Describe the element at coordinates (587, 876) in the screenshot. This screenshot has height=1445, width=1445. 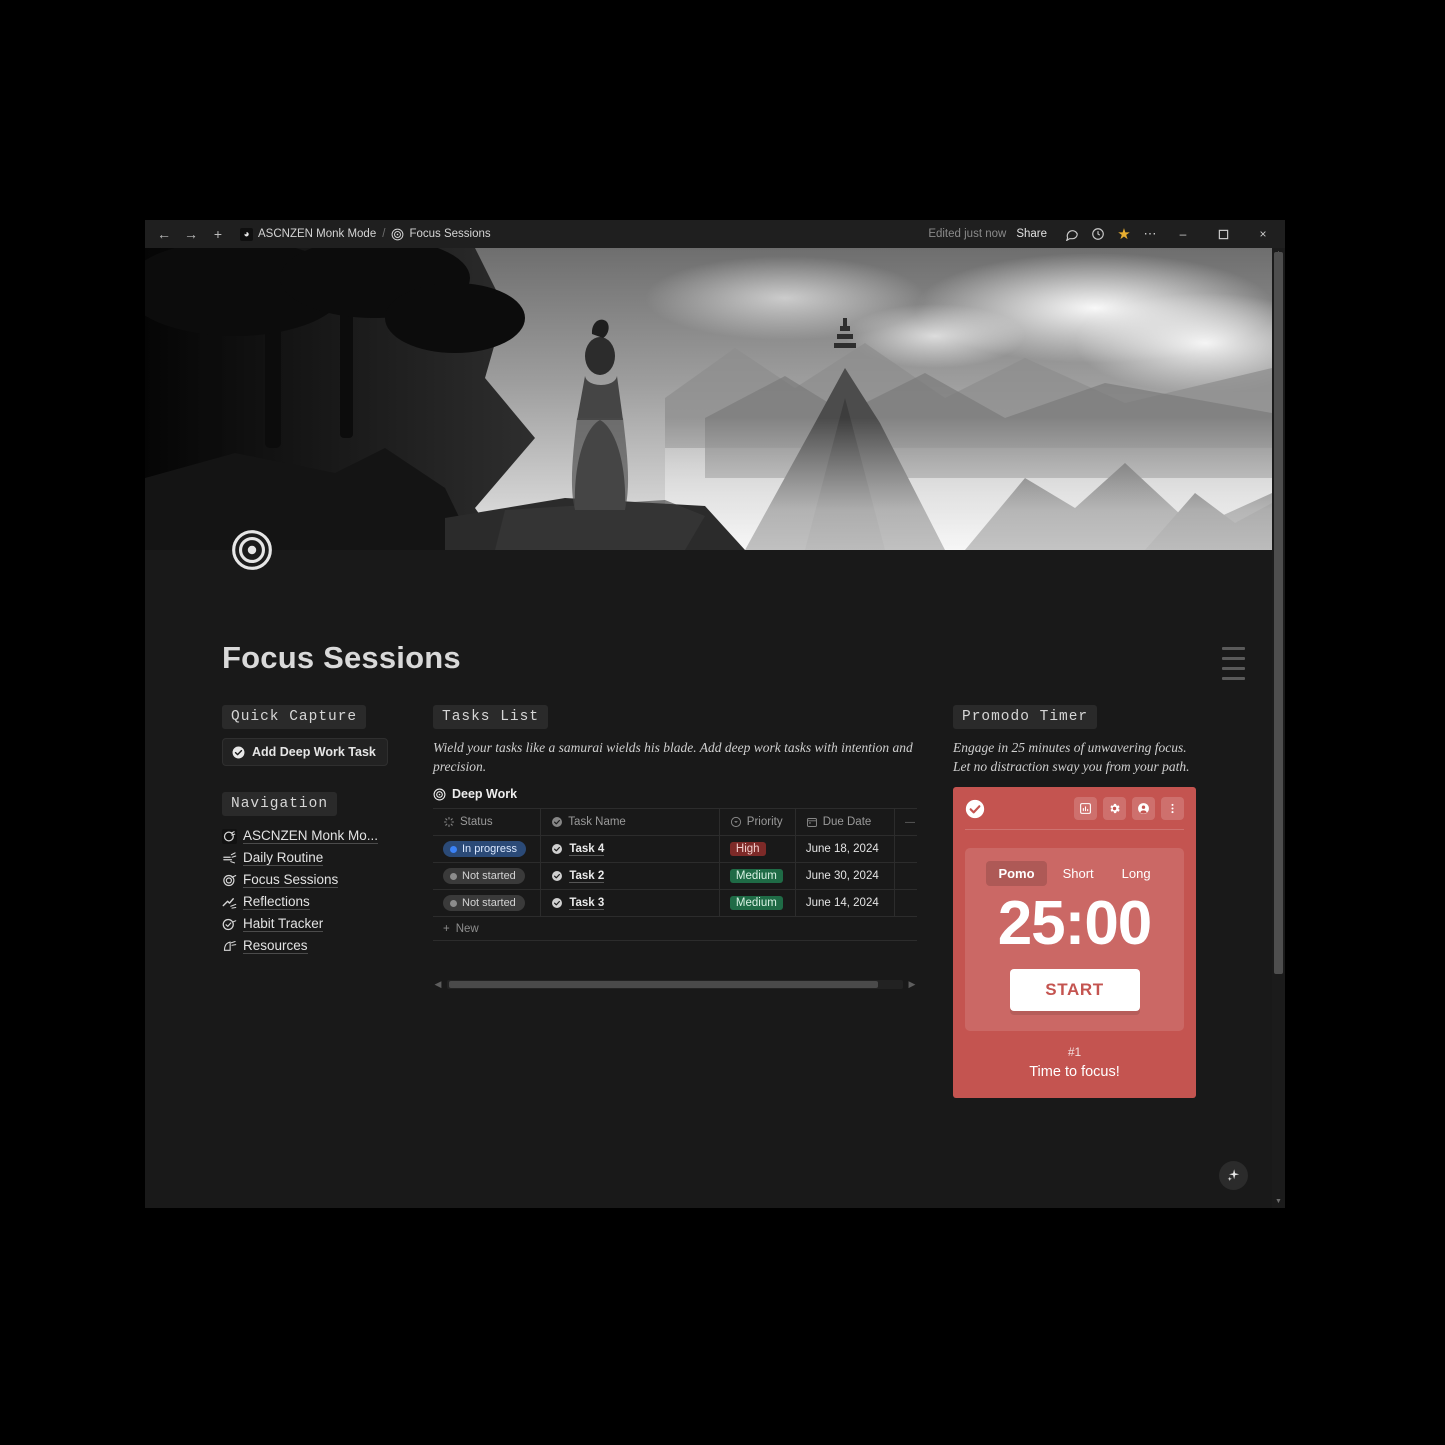
I see `task-name-link: Task 2` at that location.